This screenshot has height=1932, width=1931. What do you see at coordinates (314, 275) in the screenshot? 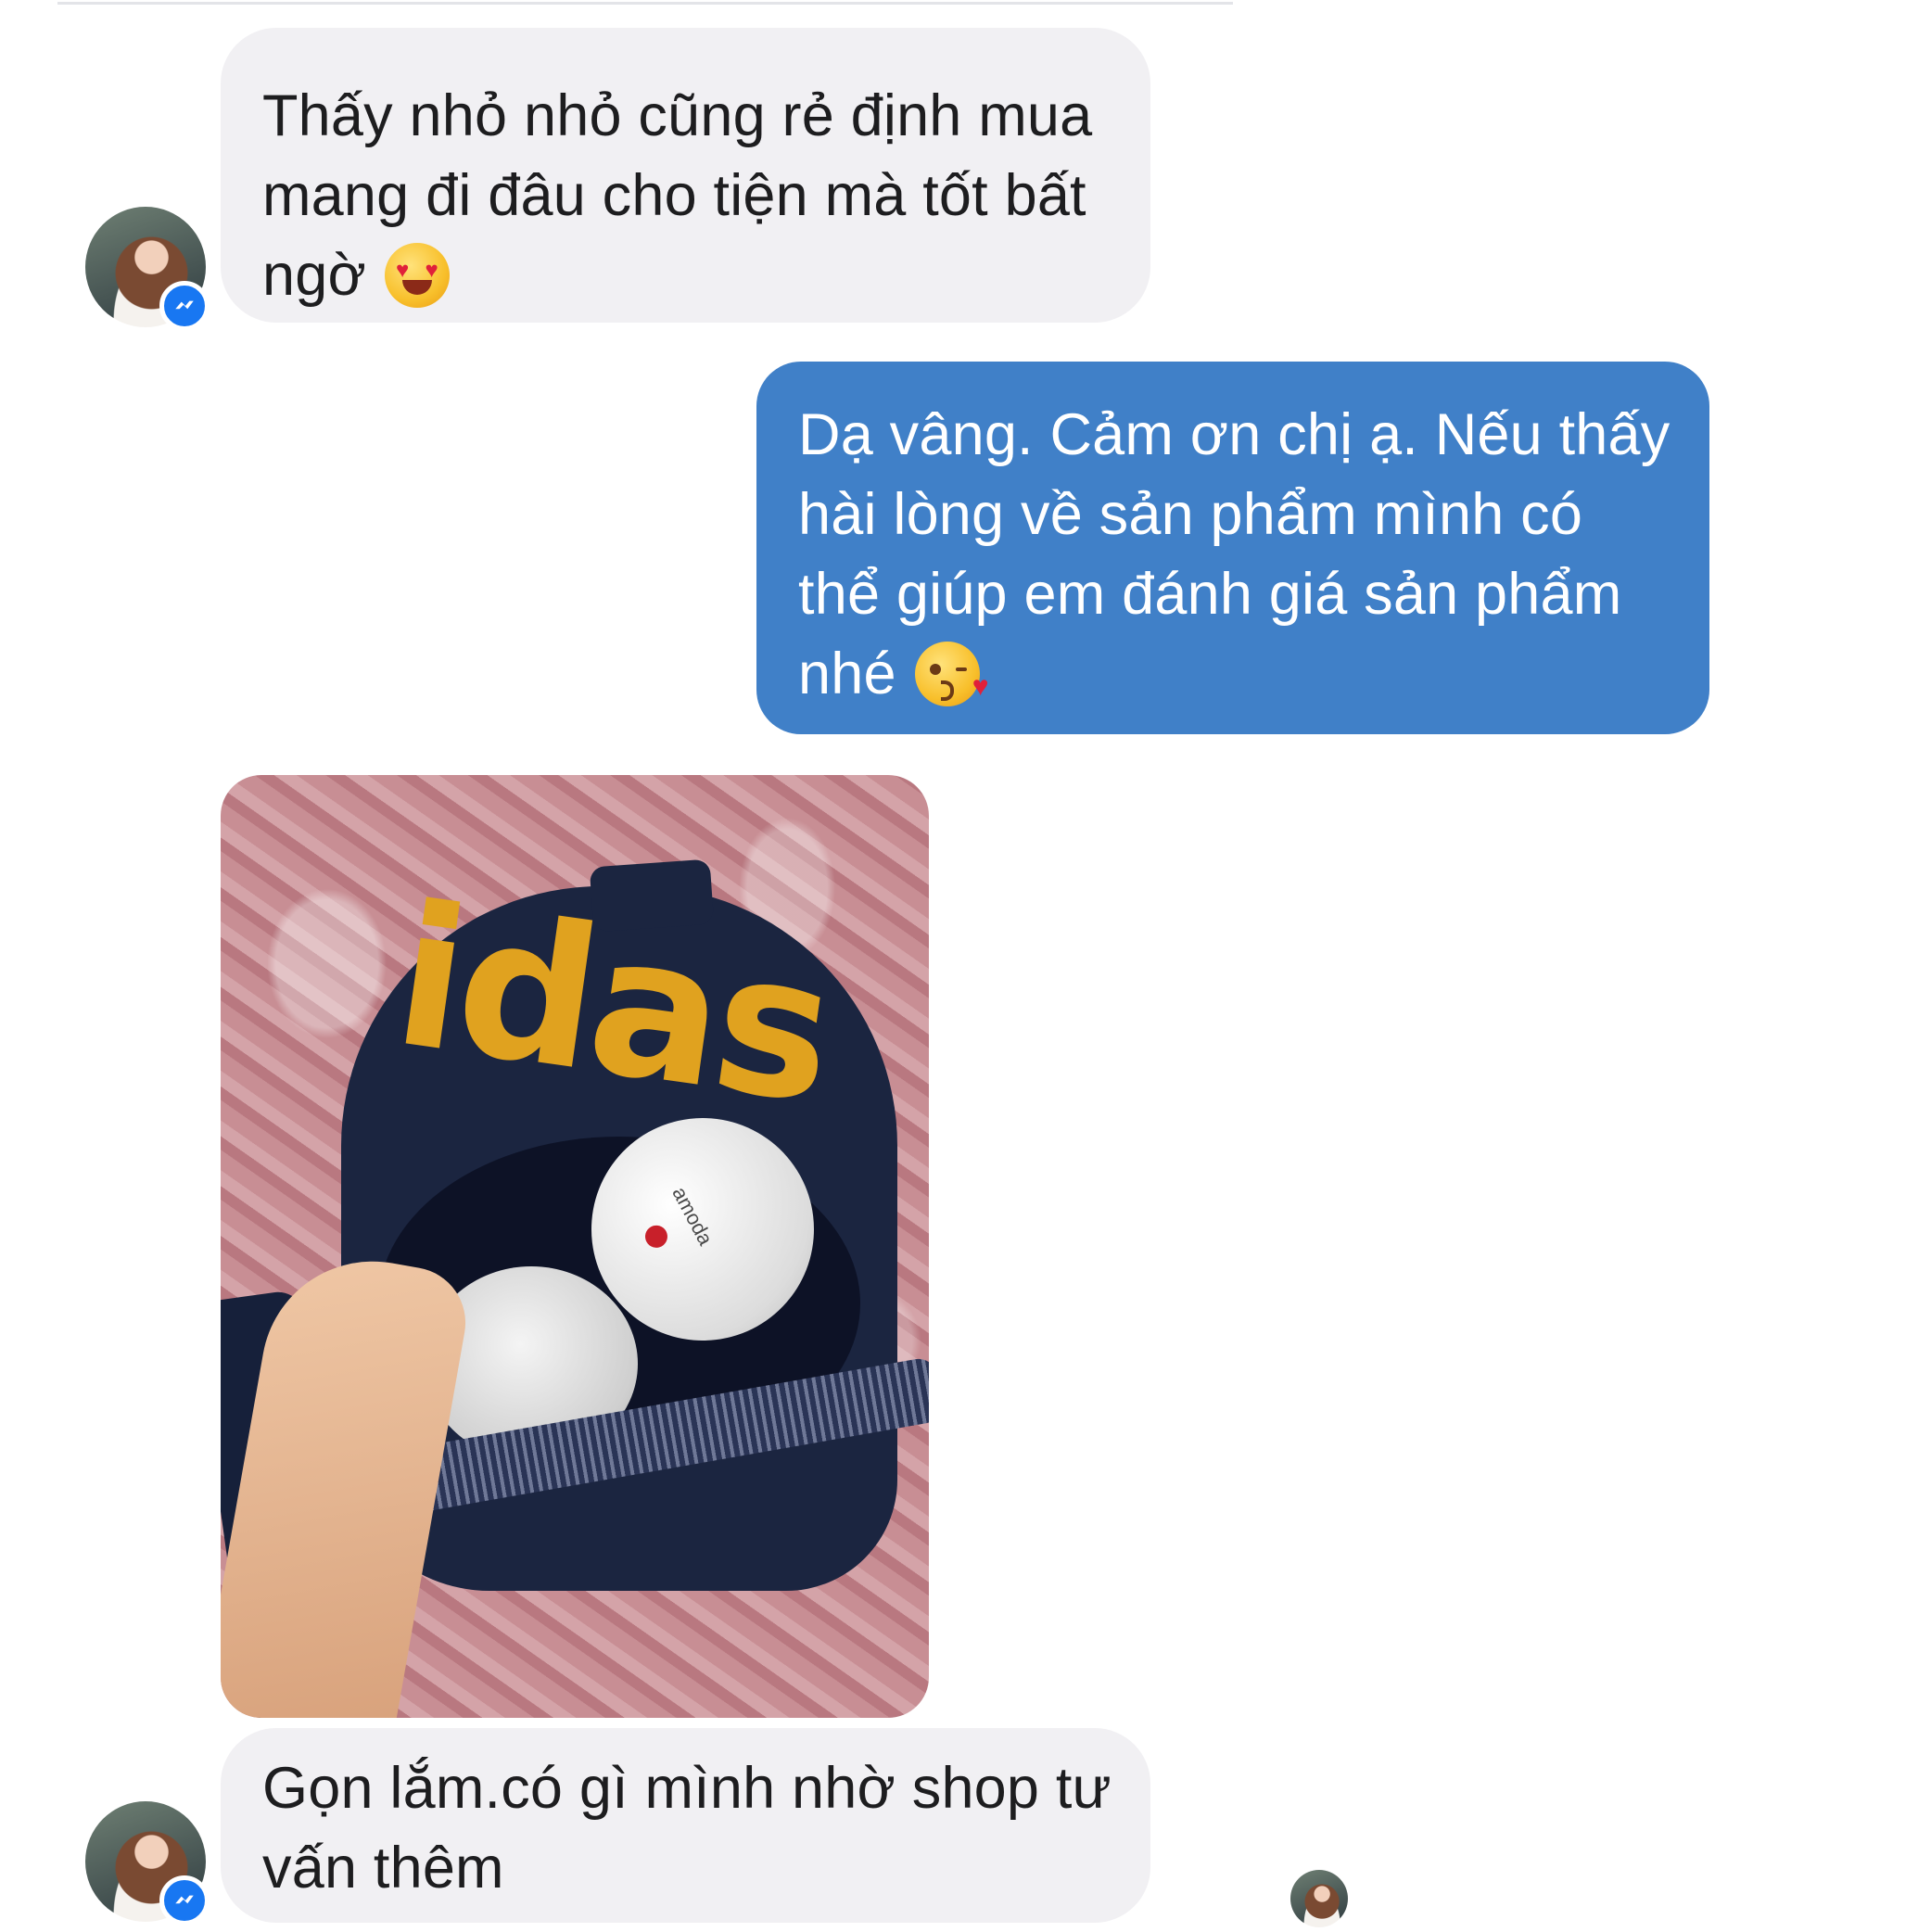
I see `message-text-line: ngờ` at bounding box center [314, 275].